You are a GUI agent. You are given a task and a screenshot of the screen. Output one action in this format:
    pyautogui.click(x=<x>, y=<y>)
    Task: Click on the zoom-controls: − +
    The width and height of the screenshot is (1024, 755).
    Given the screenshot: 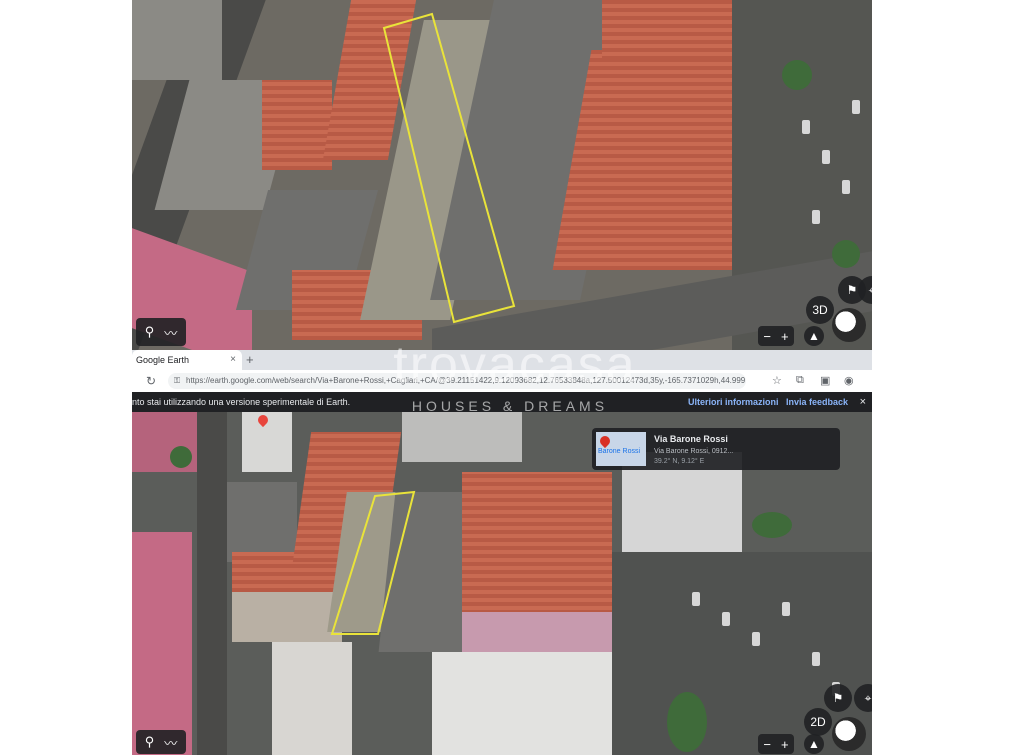 What is the action you would take?
    pyautogui.click(x=776, y=744)
    